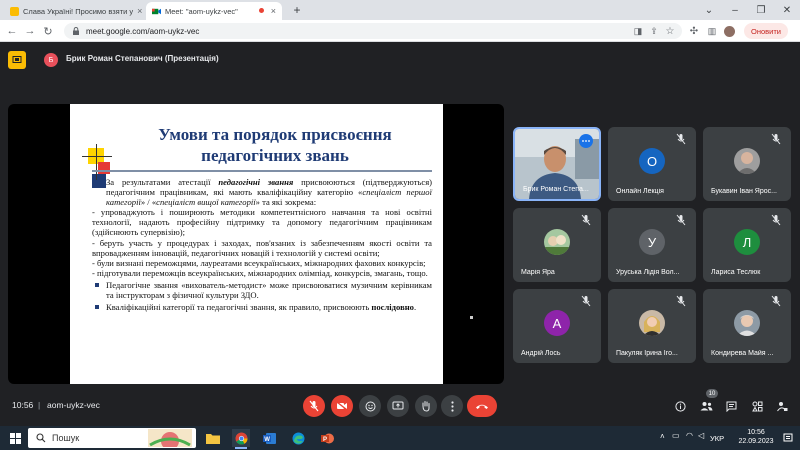 This screenshot has width=800, height=450. I want to click on chat-icon, so click(731, 406).